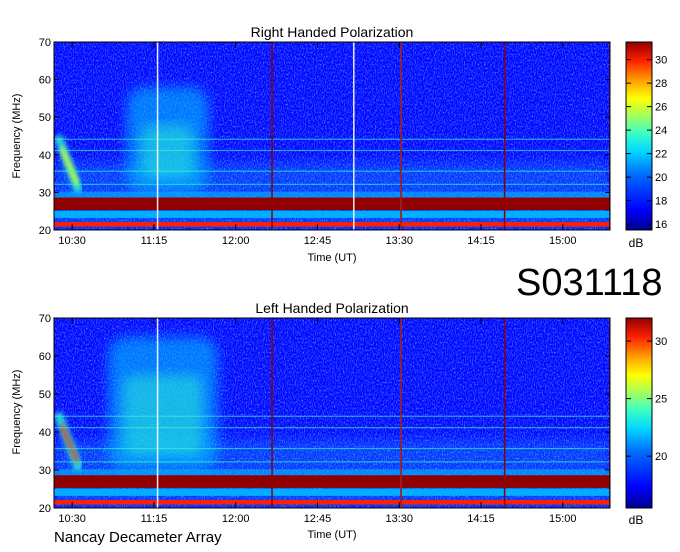 Image resolution: width=680 pixels, height=552 pixels. What do you see at coordinates (589, 283) in the screenshot?
I see `observation-id: S031118` at bounding box center [589, 283].